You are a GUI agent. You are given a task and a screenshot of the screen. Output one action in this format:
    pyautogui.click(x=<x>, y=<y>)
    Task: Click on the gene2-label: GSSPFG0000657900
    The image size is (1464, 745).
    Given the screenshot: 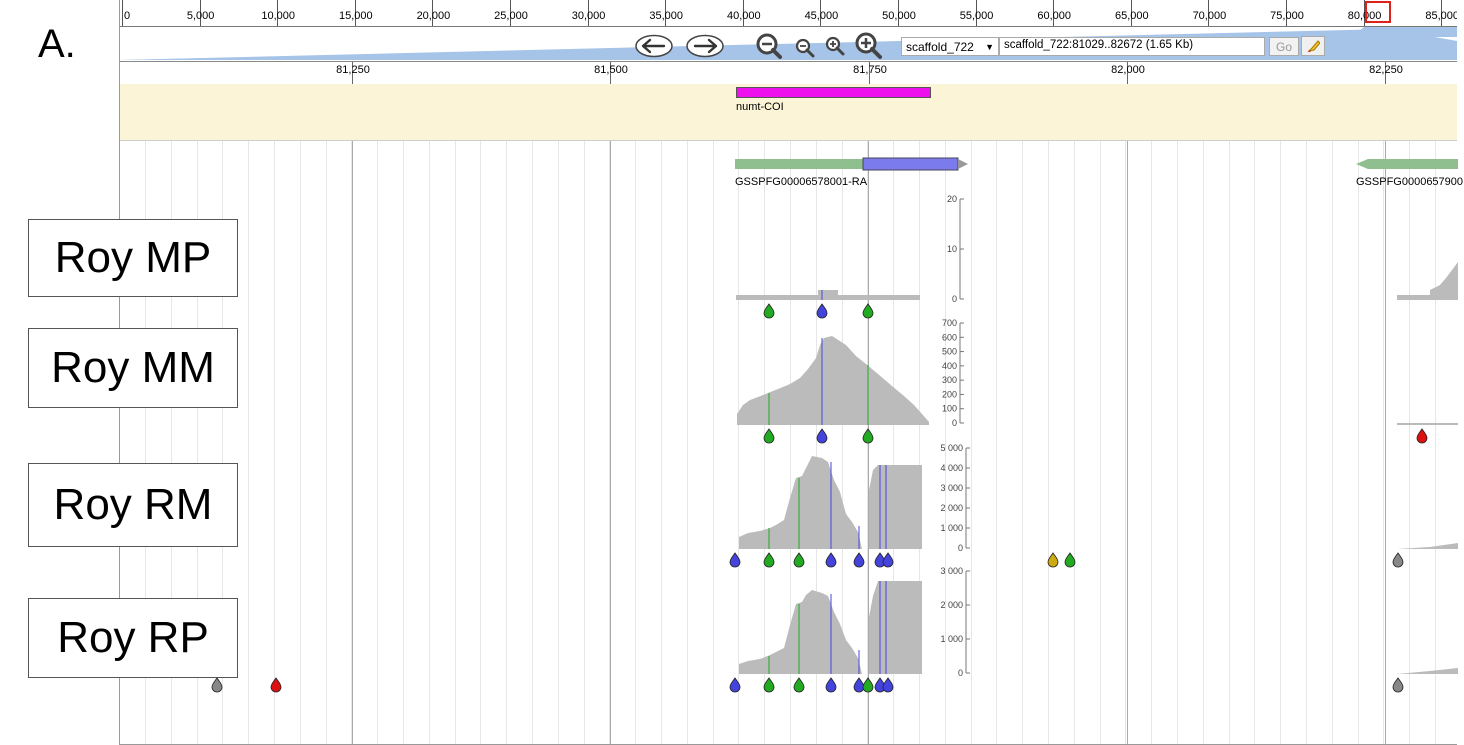 What is the action you would take?
    pyautogui.click(x=1409, y=182)
    